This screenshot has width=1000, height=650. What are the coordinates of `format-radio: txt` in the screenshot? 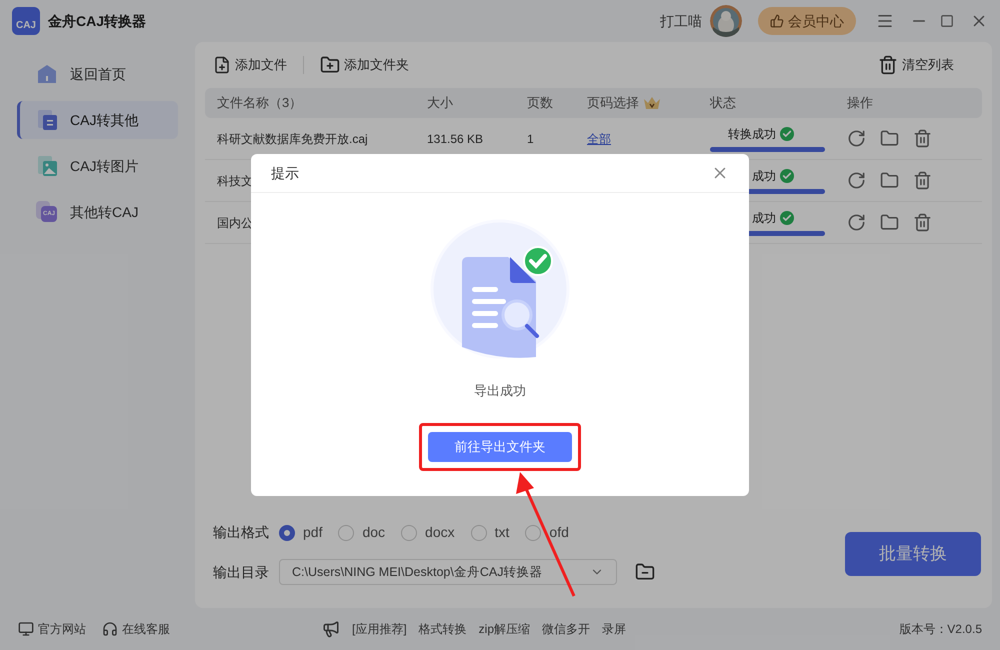 It's located at (490, 532).